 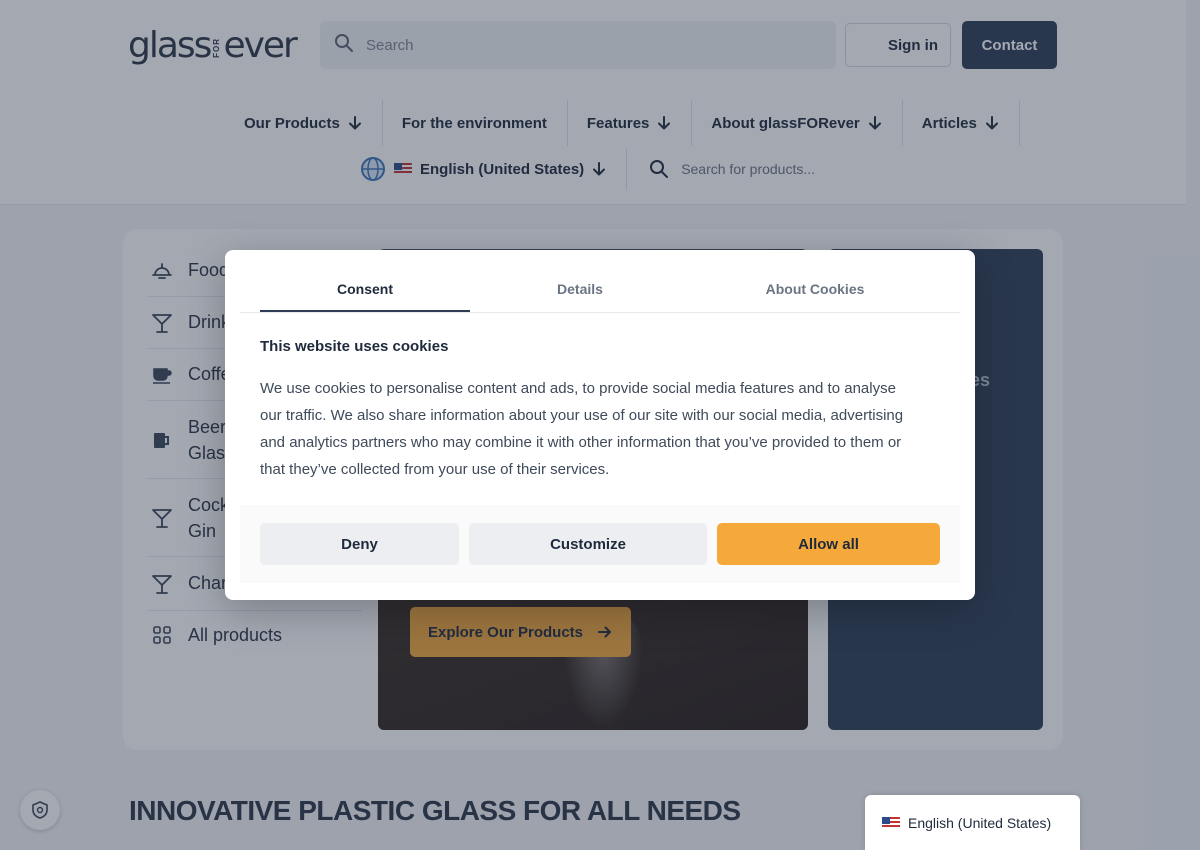 I want to click on tab-about-cookies: About Cookies, so click(x=815, y=289).